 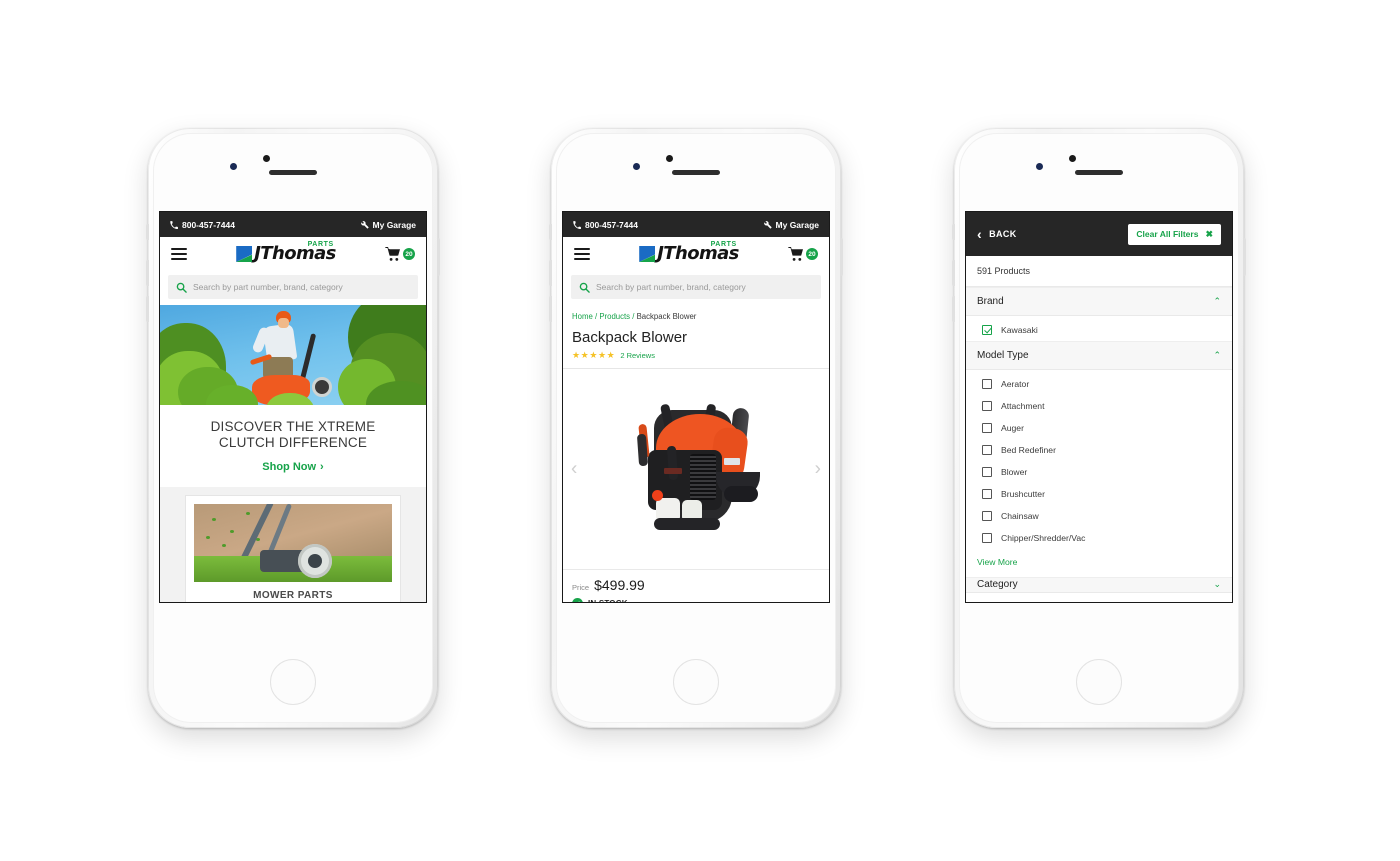 What do you see at coordinates (1099, 563) in the screenshot?
I see `view-more-link: View More` at bounding box center [1099, 563].